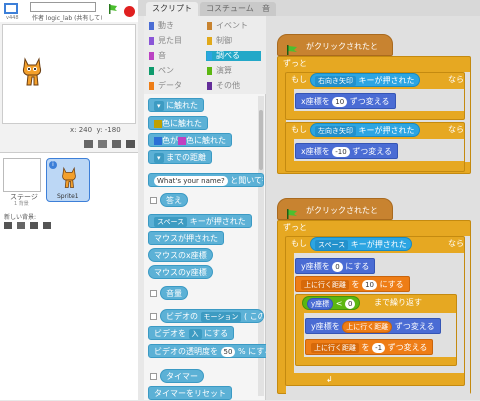 The height and width of the screenshot is (401, 480). What do you see at coordinates (180, 272) in the screenshot?
I see `block-mouse-y: マウスのy座標` at bounding box center [180, 272].